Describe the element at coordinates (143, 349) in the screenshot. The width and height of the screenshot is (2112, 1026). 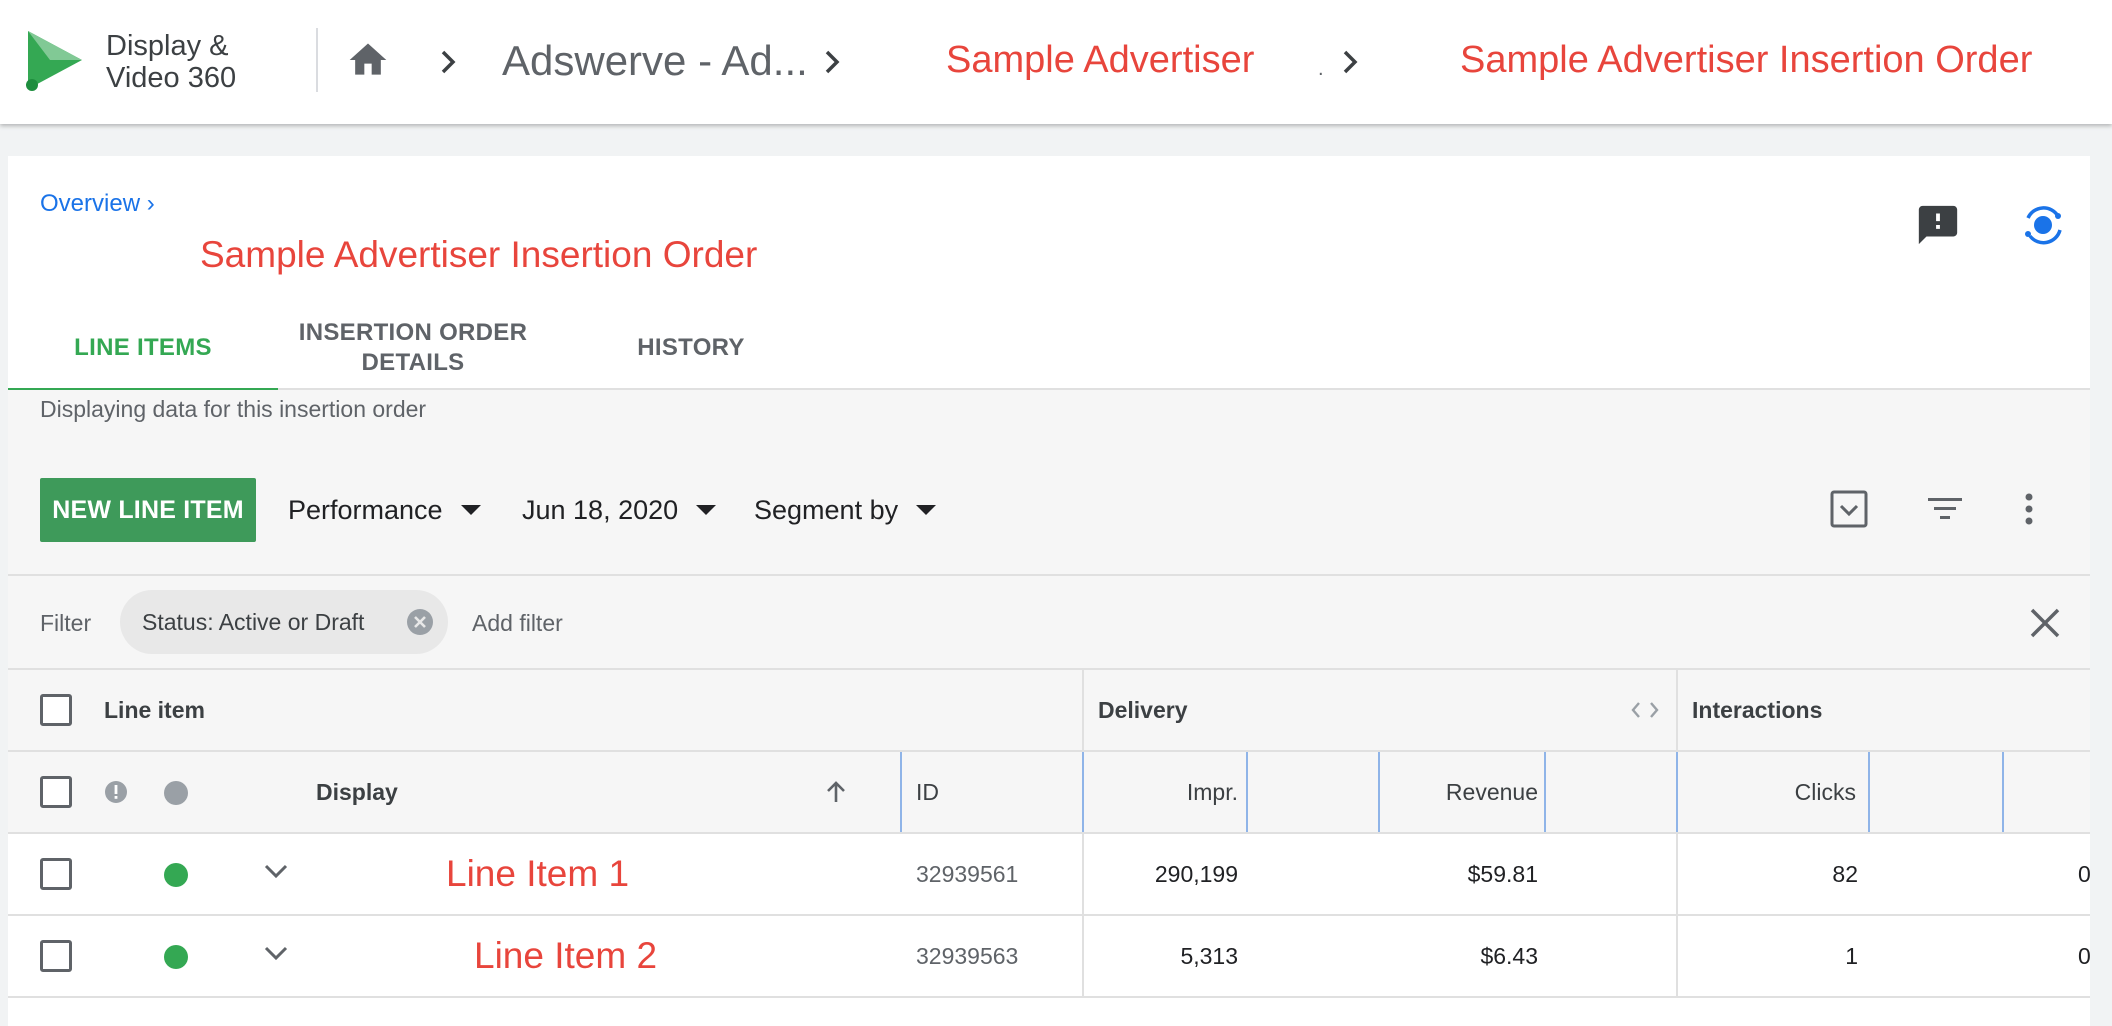
I see `tab-line-items: LINE ITEMS` at that location.